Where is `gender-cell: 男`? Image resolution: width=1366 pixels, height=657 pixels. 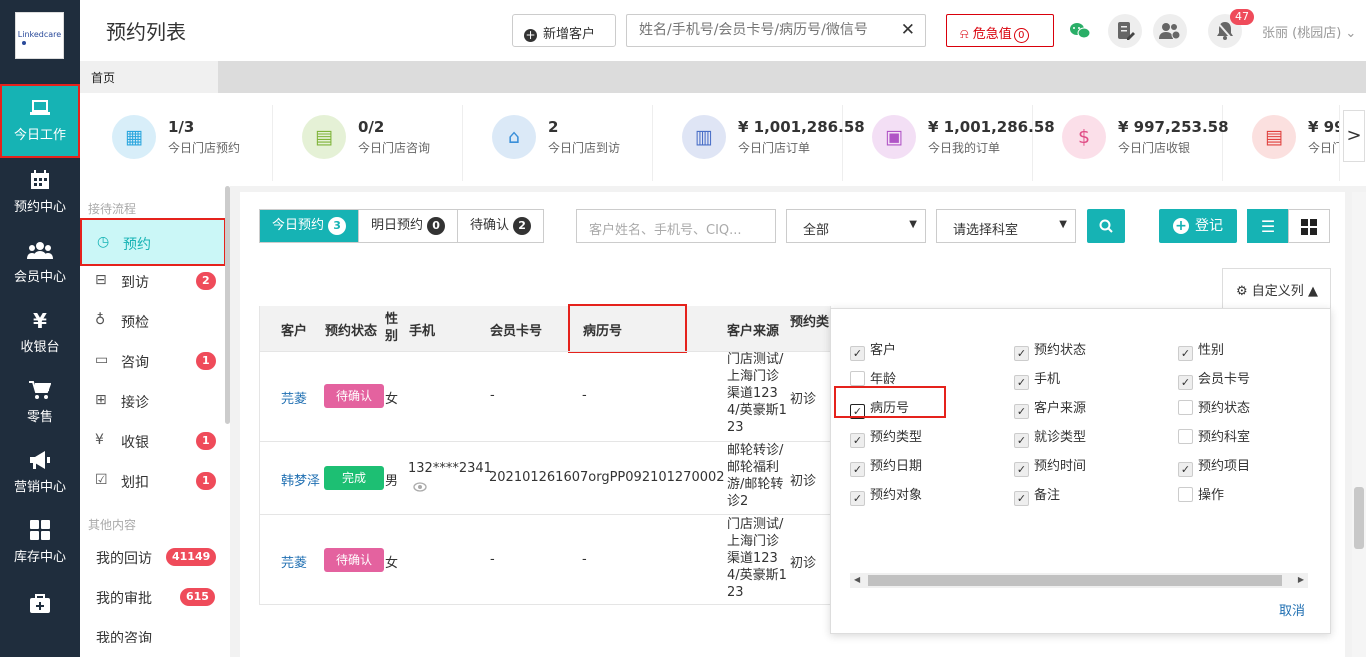 gender-cell: 男 is located at coordinates (392, 481).